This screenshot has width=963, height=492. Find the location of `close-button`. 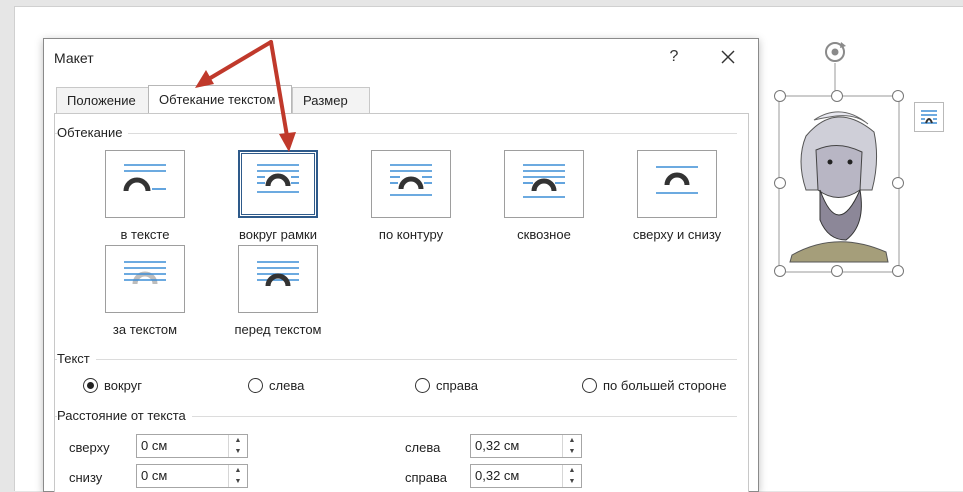

close-button is located at coordinates (728, 57).